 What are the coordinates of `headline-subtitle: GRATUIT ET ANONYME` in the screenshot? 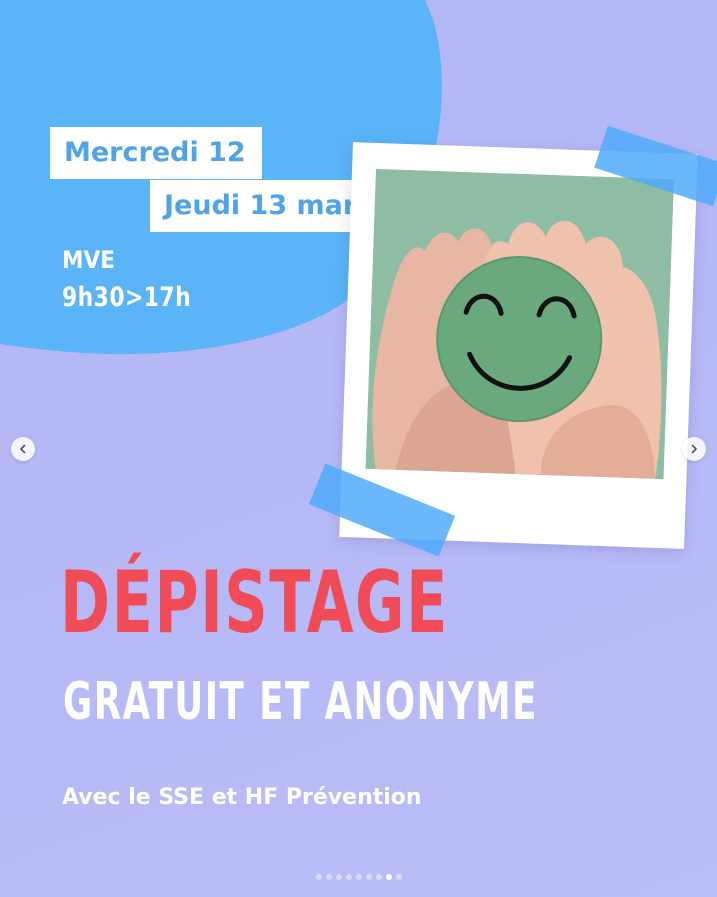 It's located at (300, 702).